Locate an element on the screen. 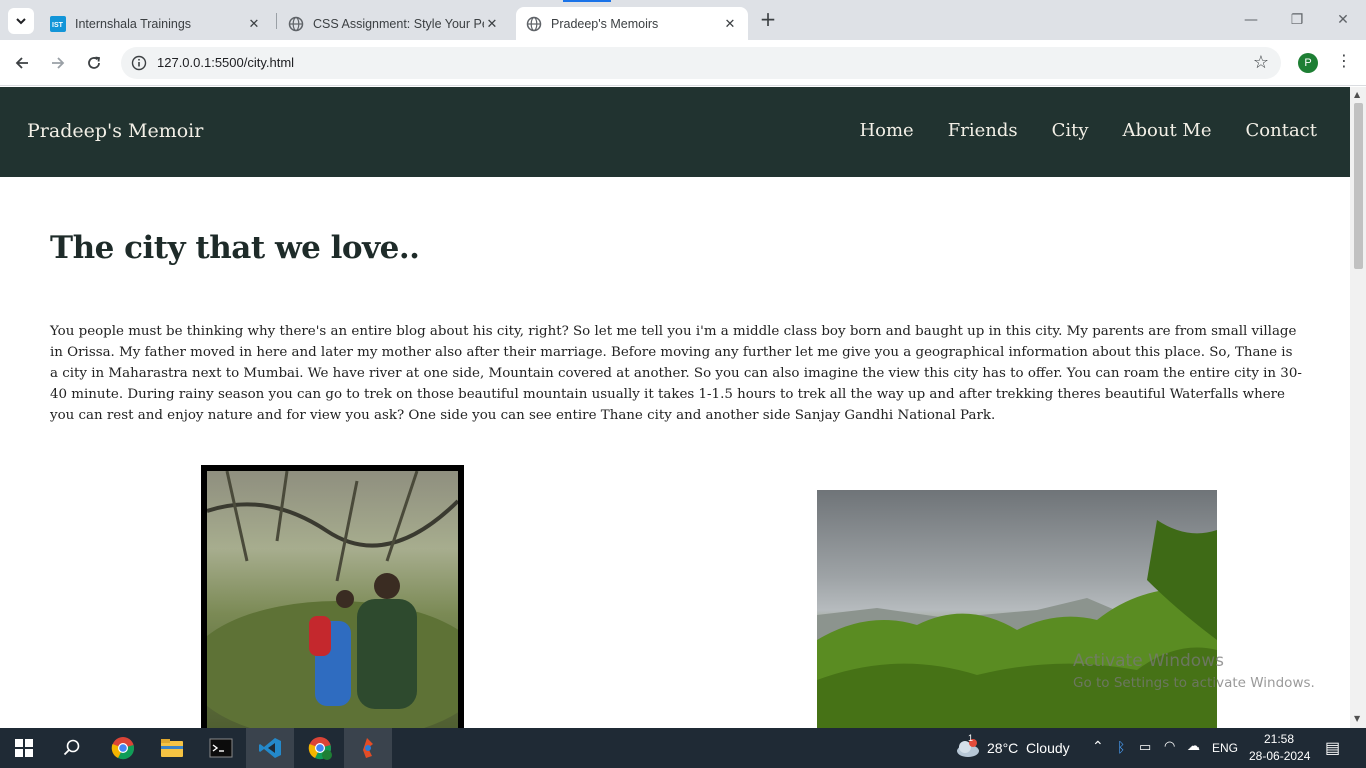 This screenshot has width=1366, height=768. nav-link-about-me: About Me is located at coordinates (1167, 130).